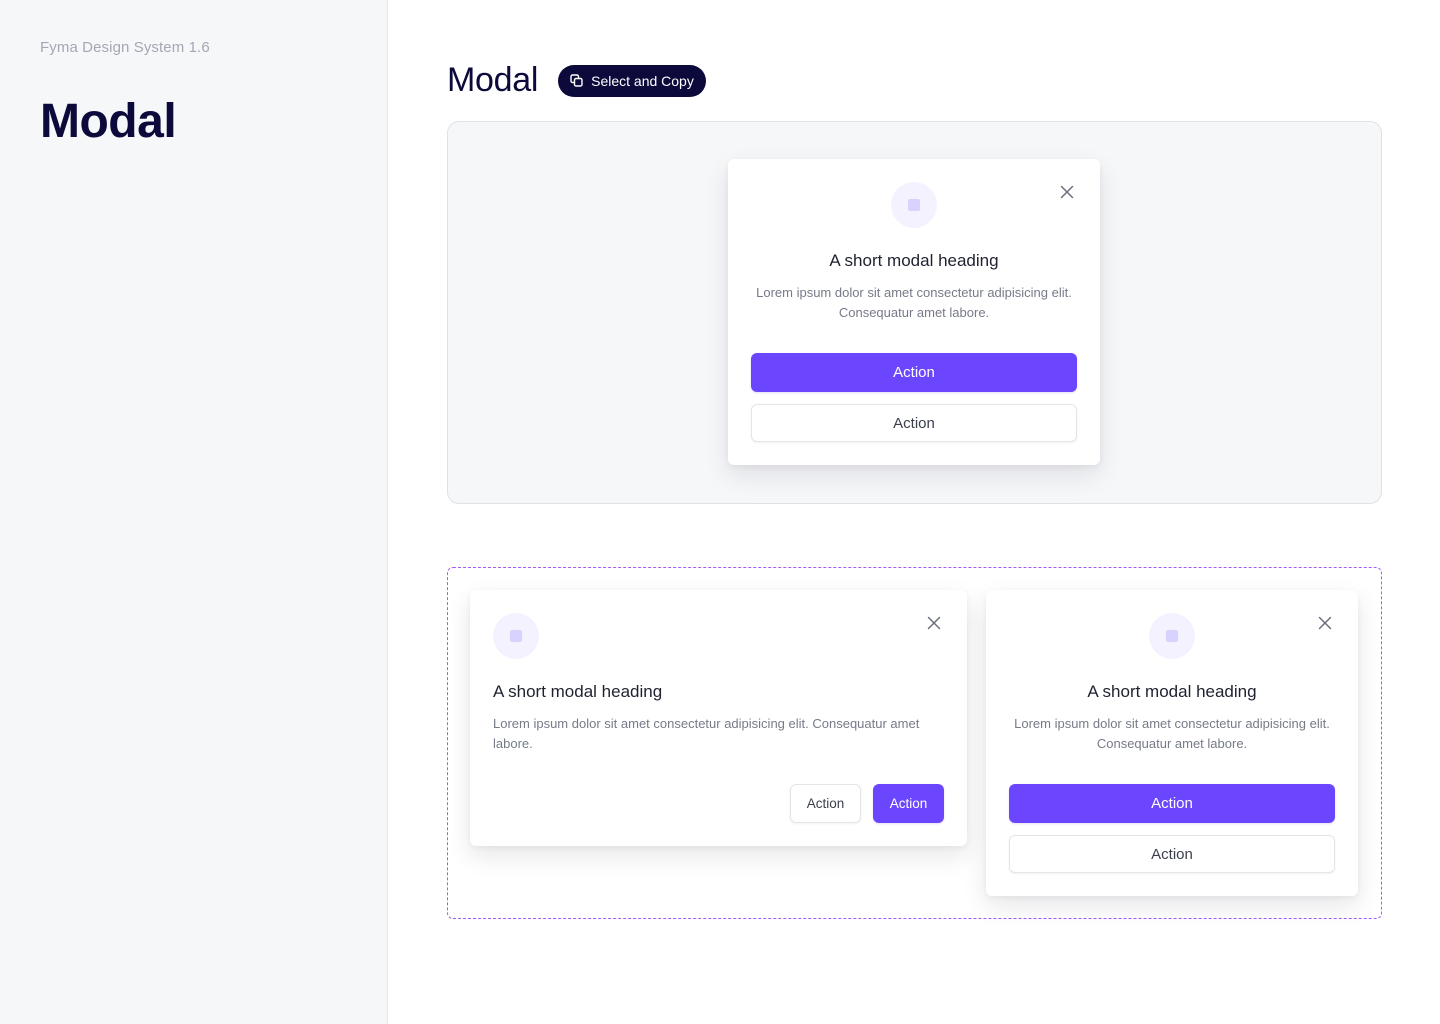 This screenshot has width=1440, height=1024. I want to click on select-and-copy-button: Select and Copy, so click(632, 80).